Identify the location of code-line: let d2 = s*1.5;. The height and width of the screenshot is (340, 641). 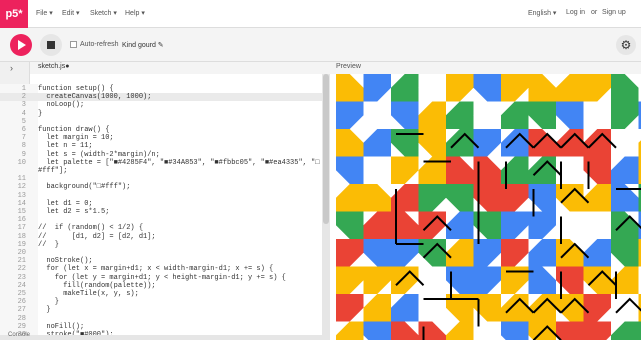
(74, 212).